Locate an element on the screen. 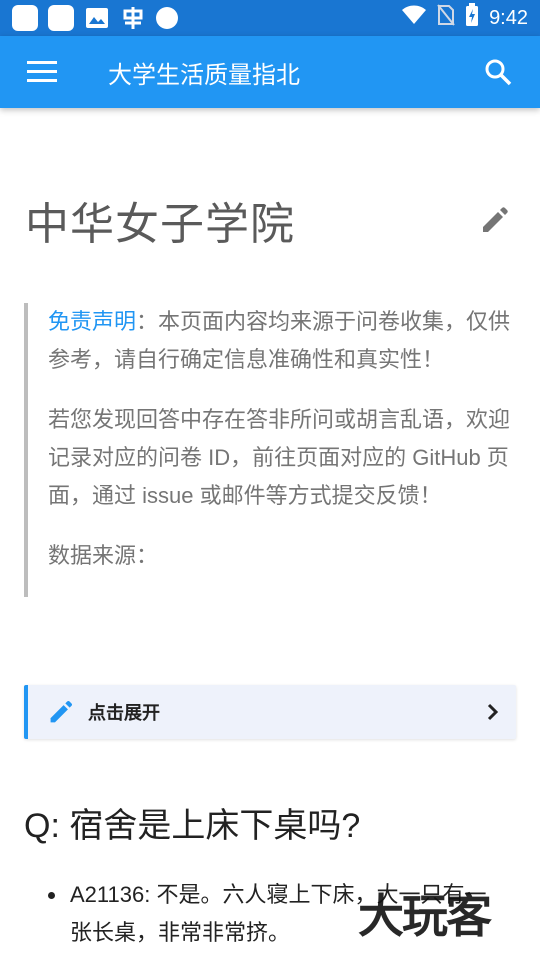  question-heading: Q: 宿舍是上床下桌吗? is located at coordinates (192, 822).